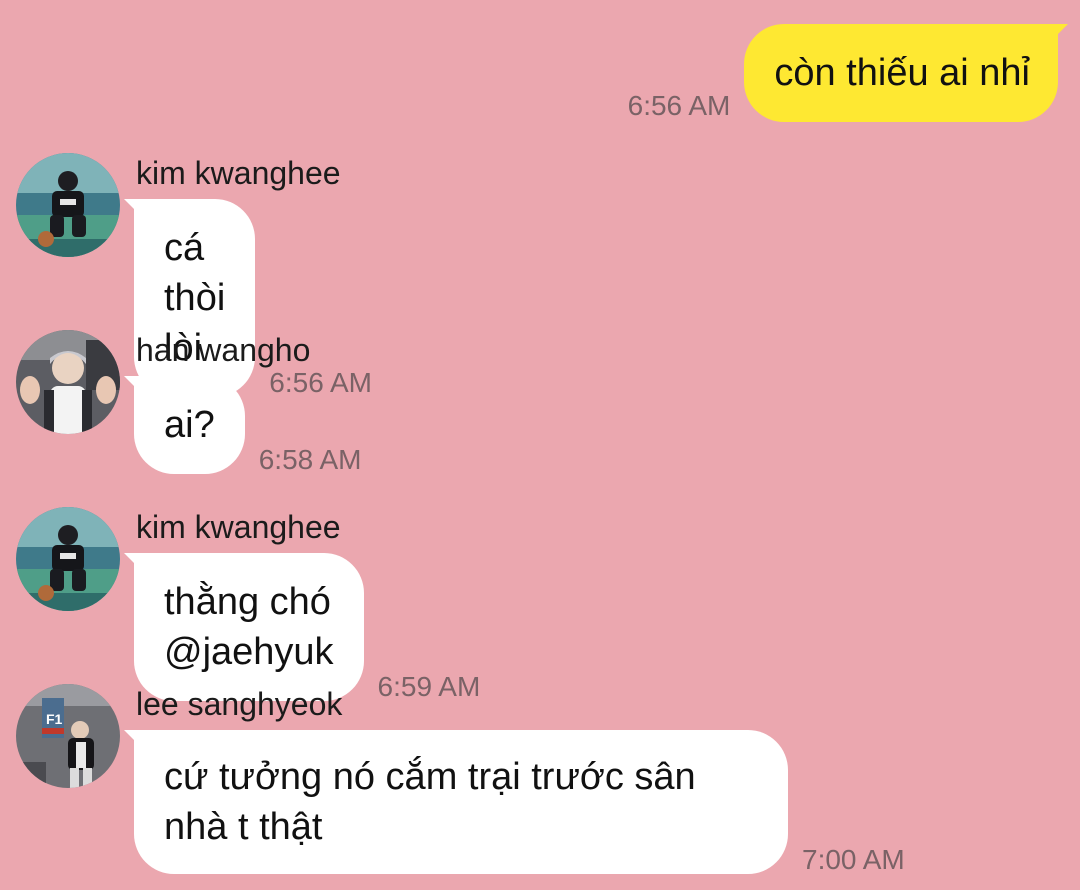 The width and height of the screenshot is (1080, 890). What do you see at coordinates (223, 350) in the screenshot?
I see `sender-name: han wangho` at bounding box center [223, 350].